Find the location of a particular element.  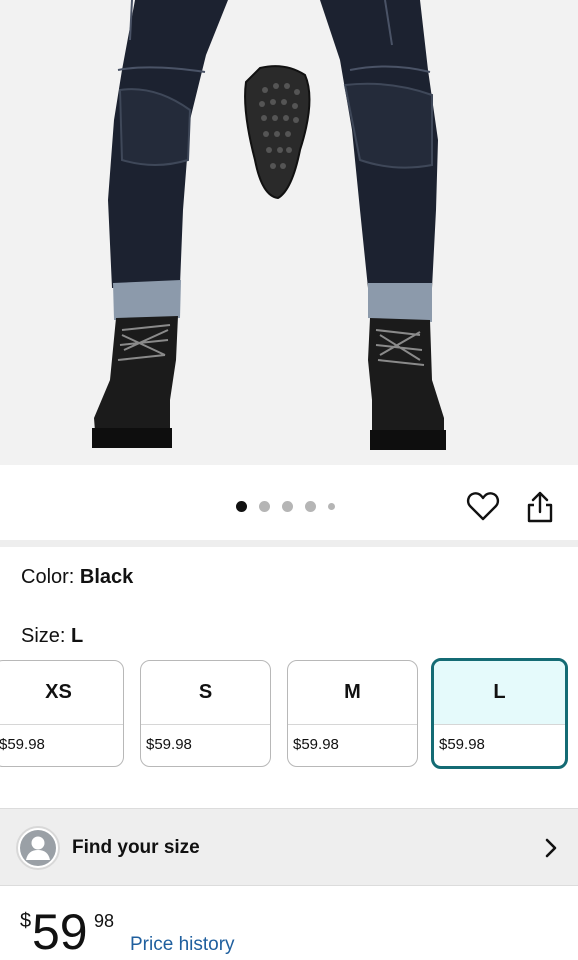

size-value: L is located at coordinates (77, 636).